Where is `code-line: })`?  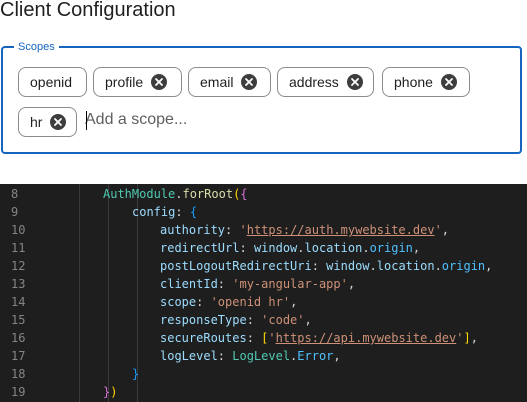
code-line: }) is located at coordinates (110, 392).